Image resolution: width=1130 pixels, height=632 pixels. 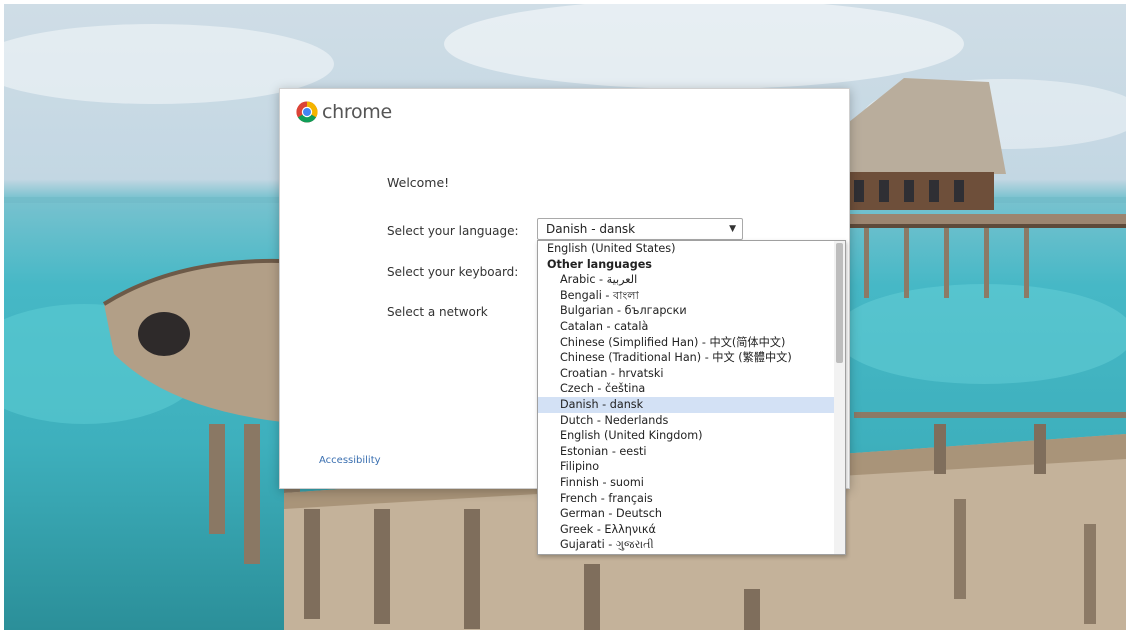 I want to click on language-group-label: Other languages, so click(x=599, y=264).